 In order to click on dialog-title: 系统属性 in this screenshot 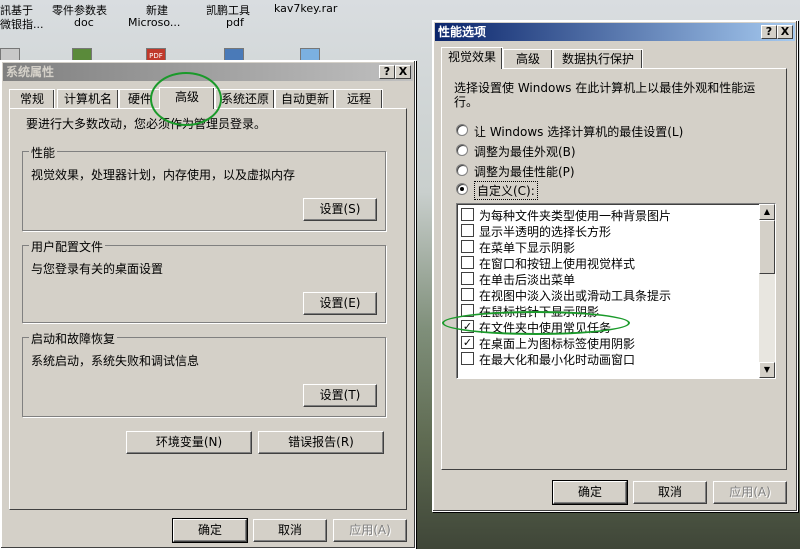, I will do `click(30, 72)`.